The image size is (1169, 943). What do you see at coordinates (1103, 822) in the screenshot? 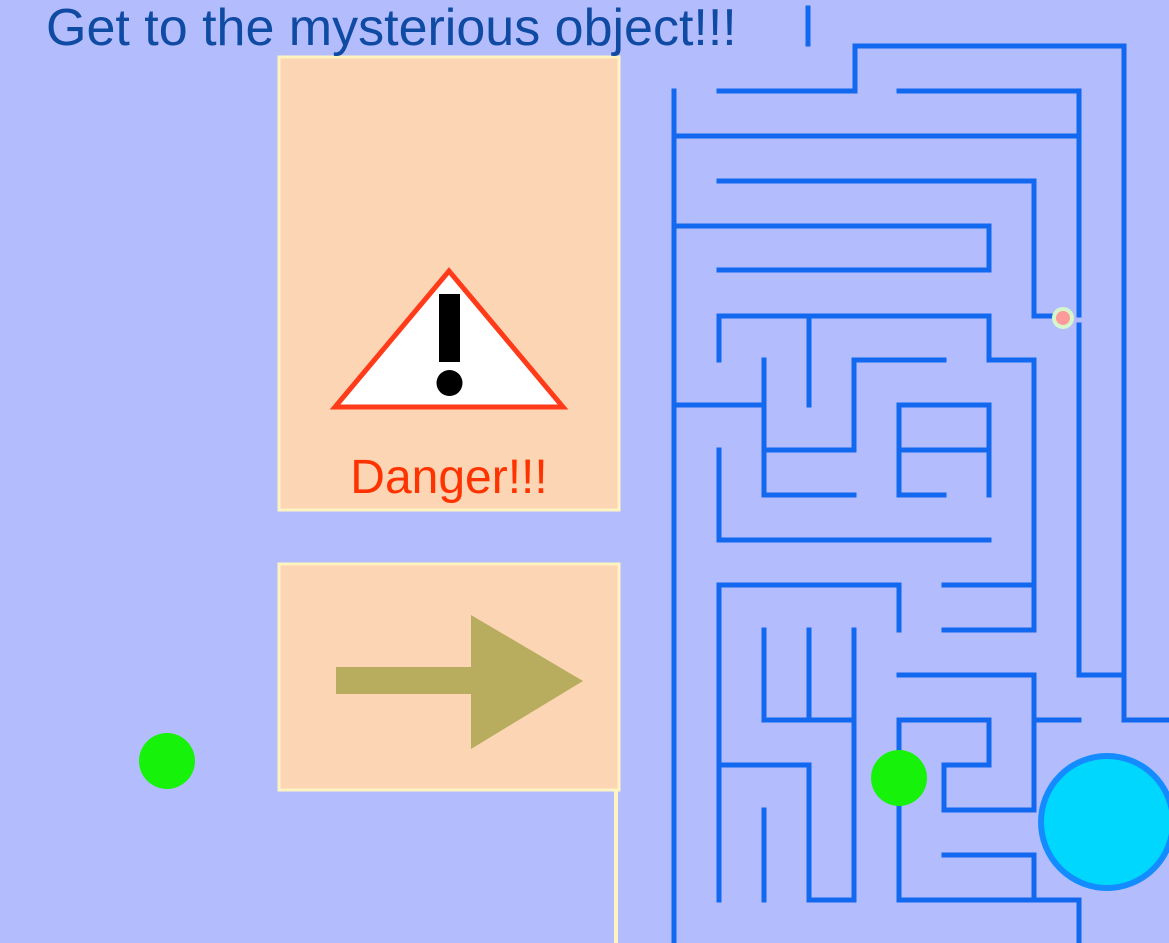
I see `goal-circle` at bounding box center [1103, 822].